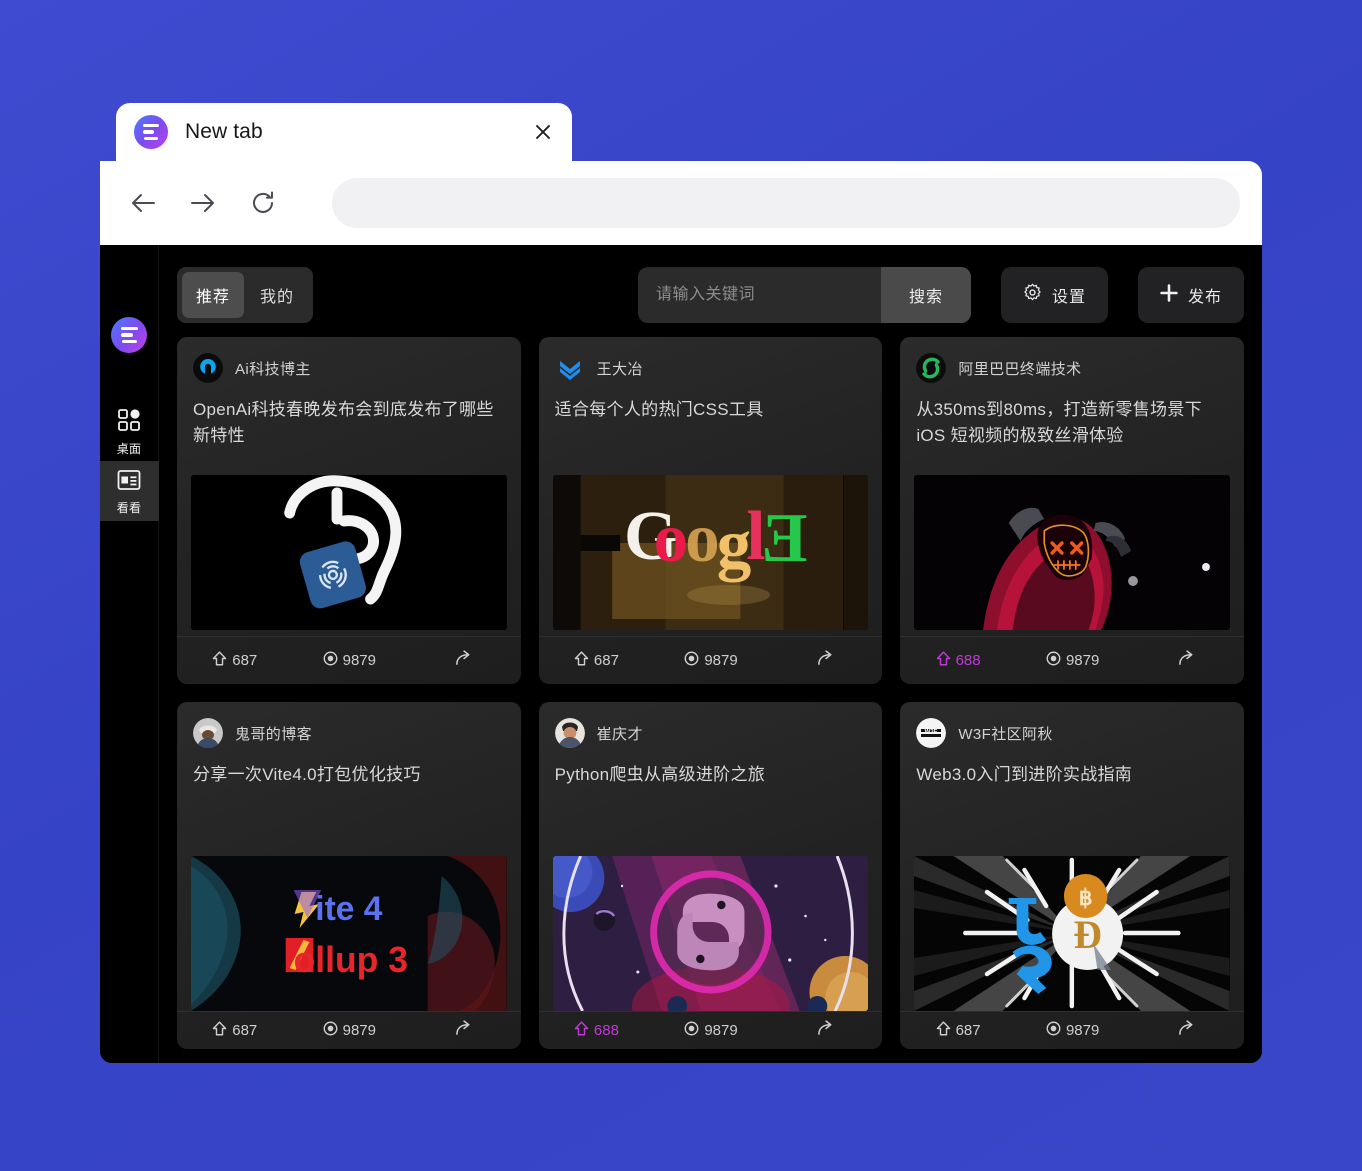 Image resolution: width=1362 pixels, height=1171 pixels. I want to click on alibaba-green-avatar, so click(931, 368).